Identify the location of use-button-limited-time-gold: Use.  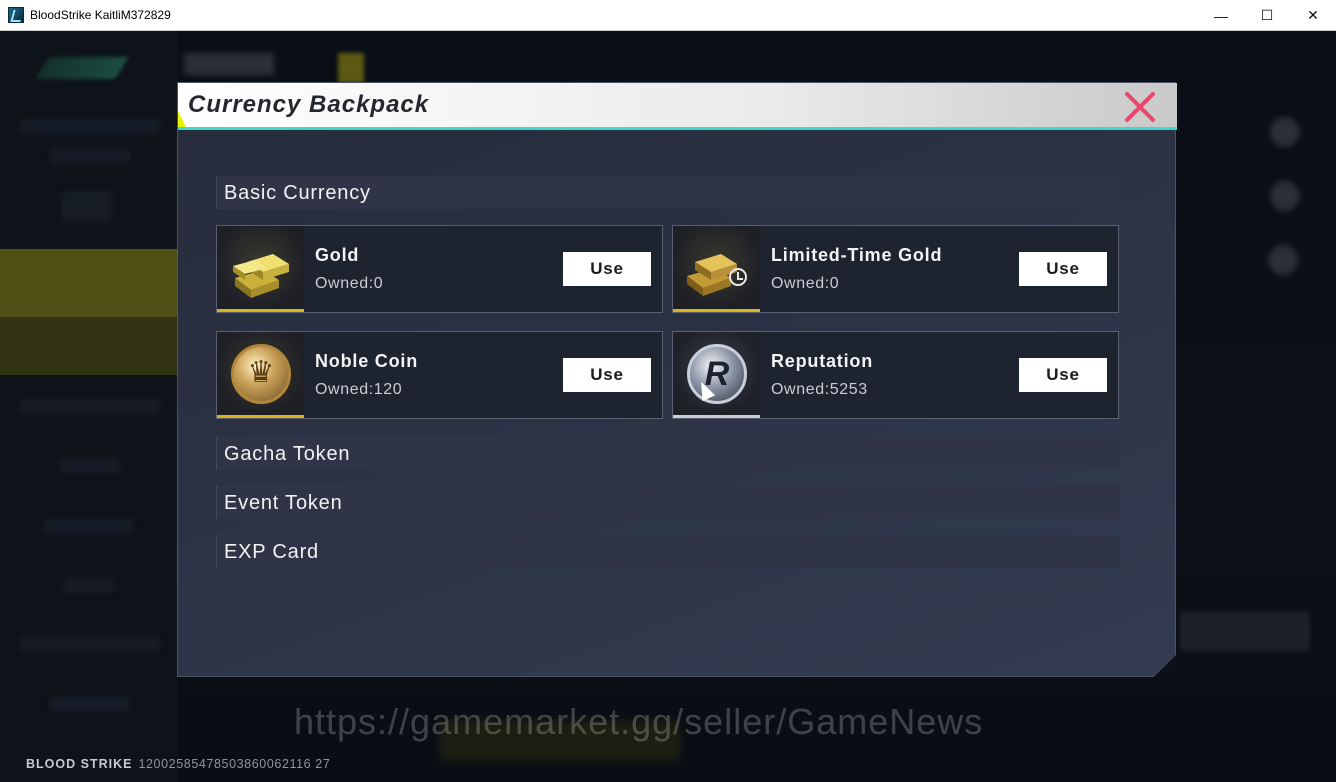
(1063, 269).